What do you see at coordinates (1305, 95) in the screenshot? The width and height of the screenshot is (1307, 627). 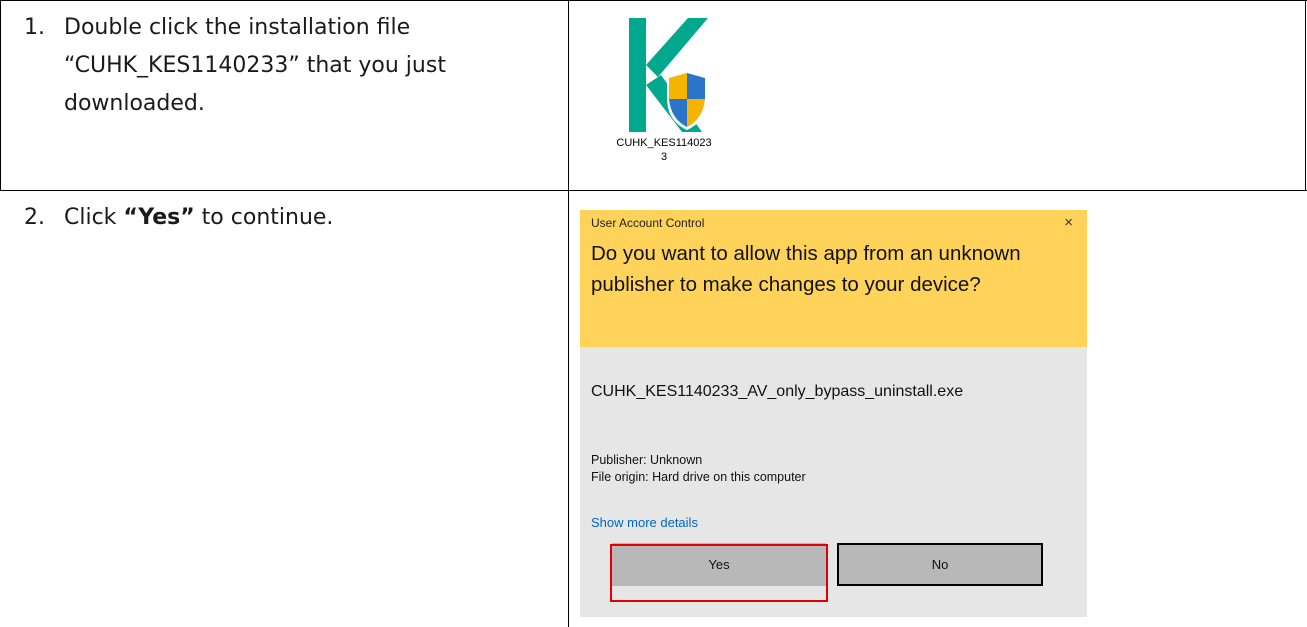 I see `table-right-border` at bounding box center [1305, 95].